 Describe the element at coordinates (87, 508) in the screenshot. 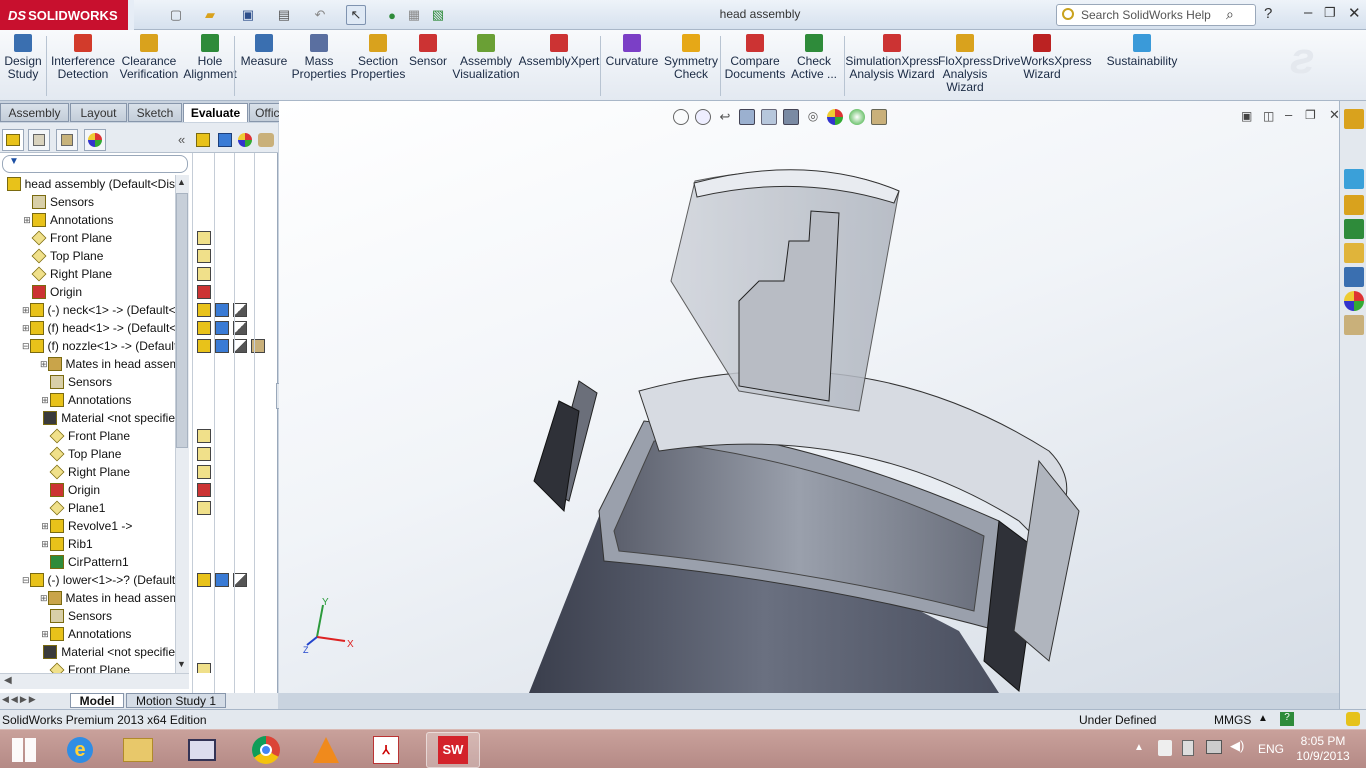

I see `tree-item: Plane1` at that location.